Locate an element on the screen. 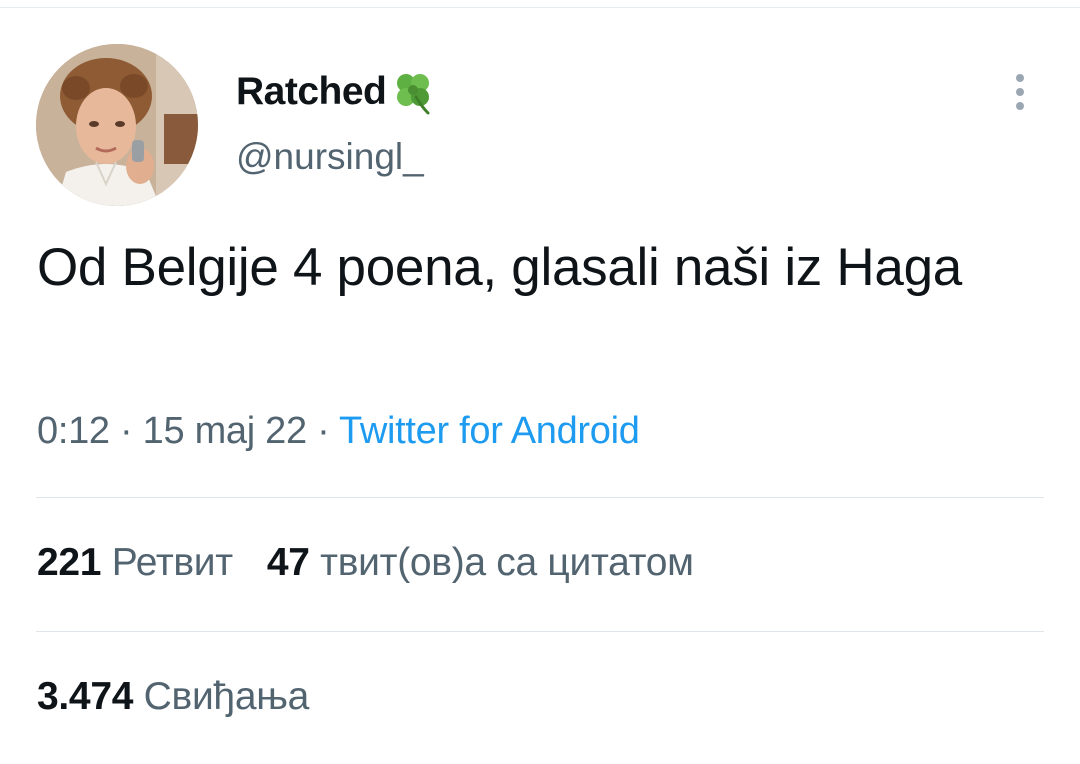 The image size is (1080, 764). likes-label: Свиђања is located at coordinates (226, 696).